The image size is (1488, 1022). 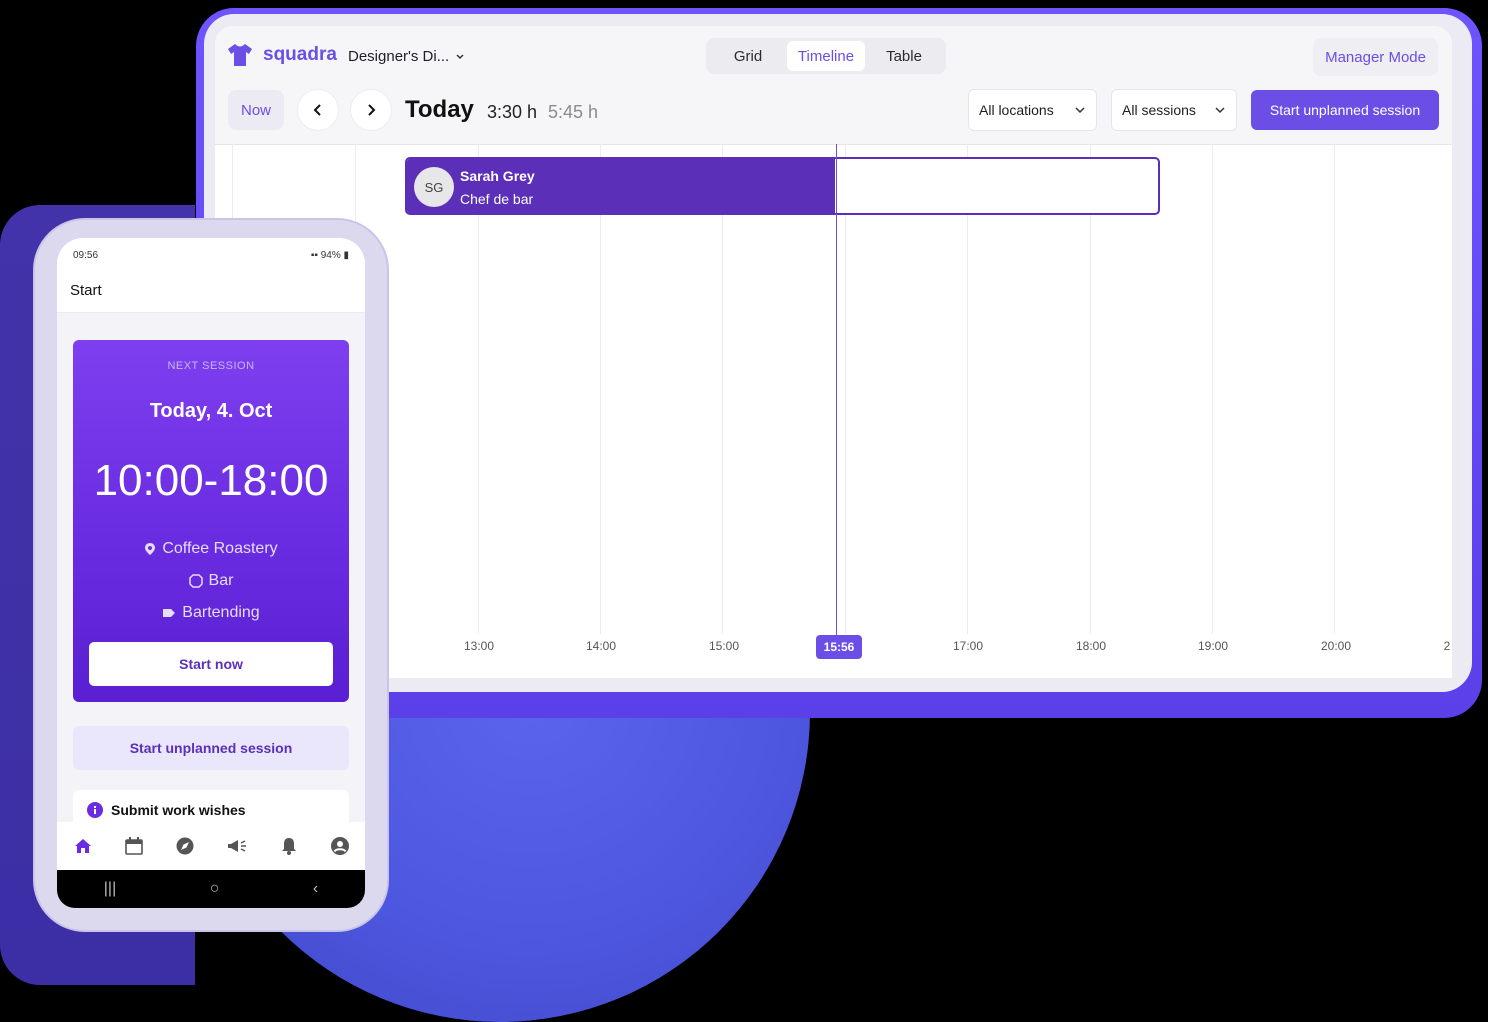 I want to click on chevron-left-icon, so click(x=317, y=110).